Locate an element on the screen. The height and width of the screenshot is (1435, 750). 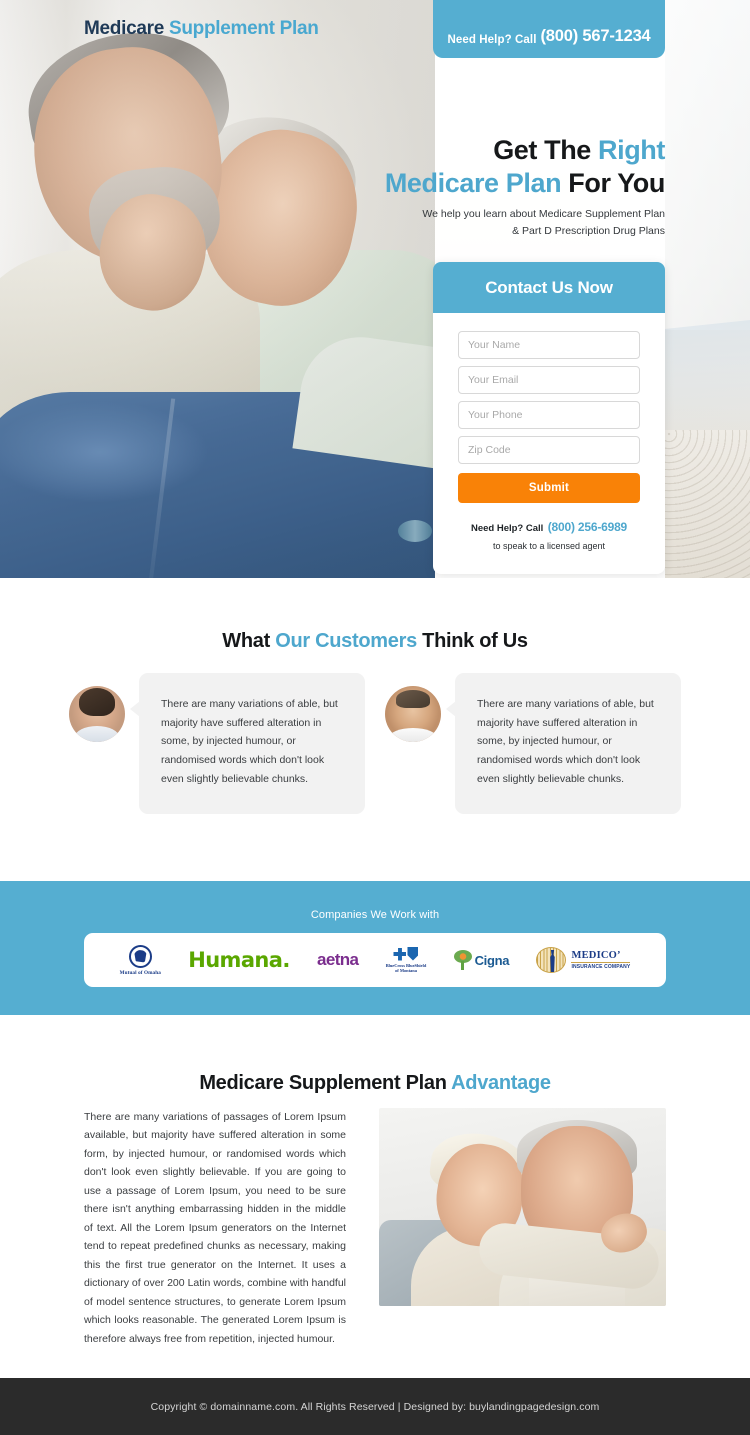
aetna-logo: aetna is located at coordinates (338, 960).